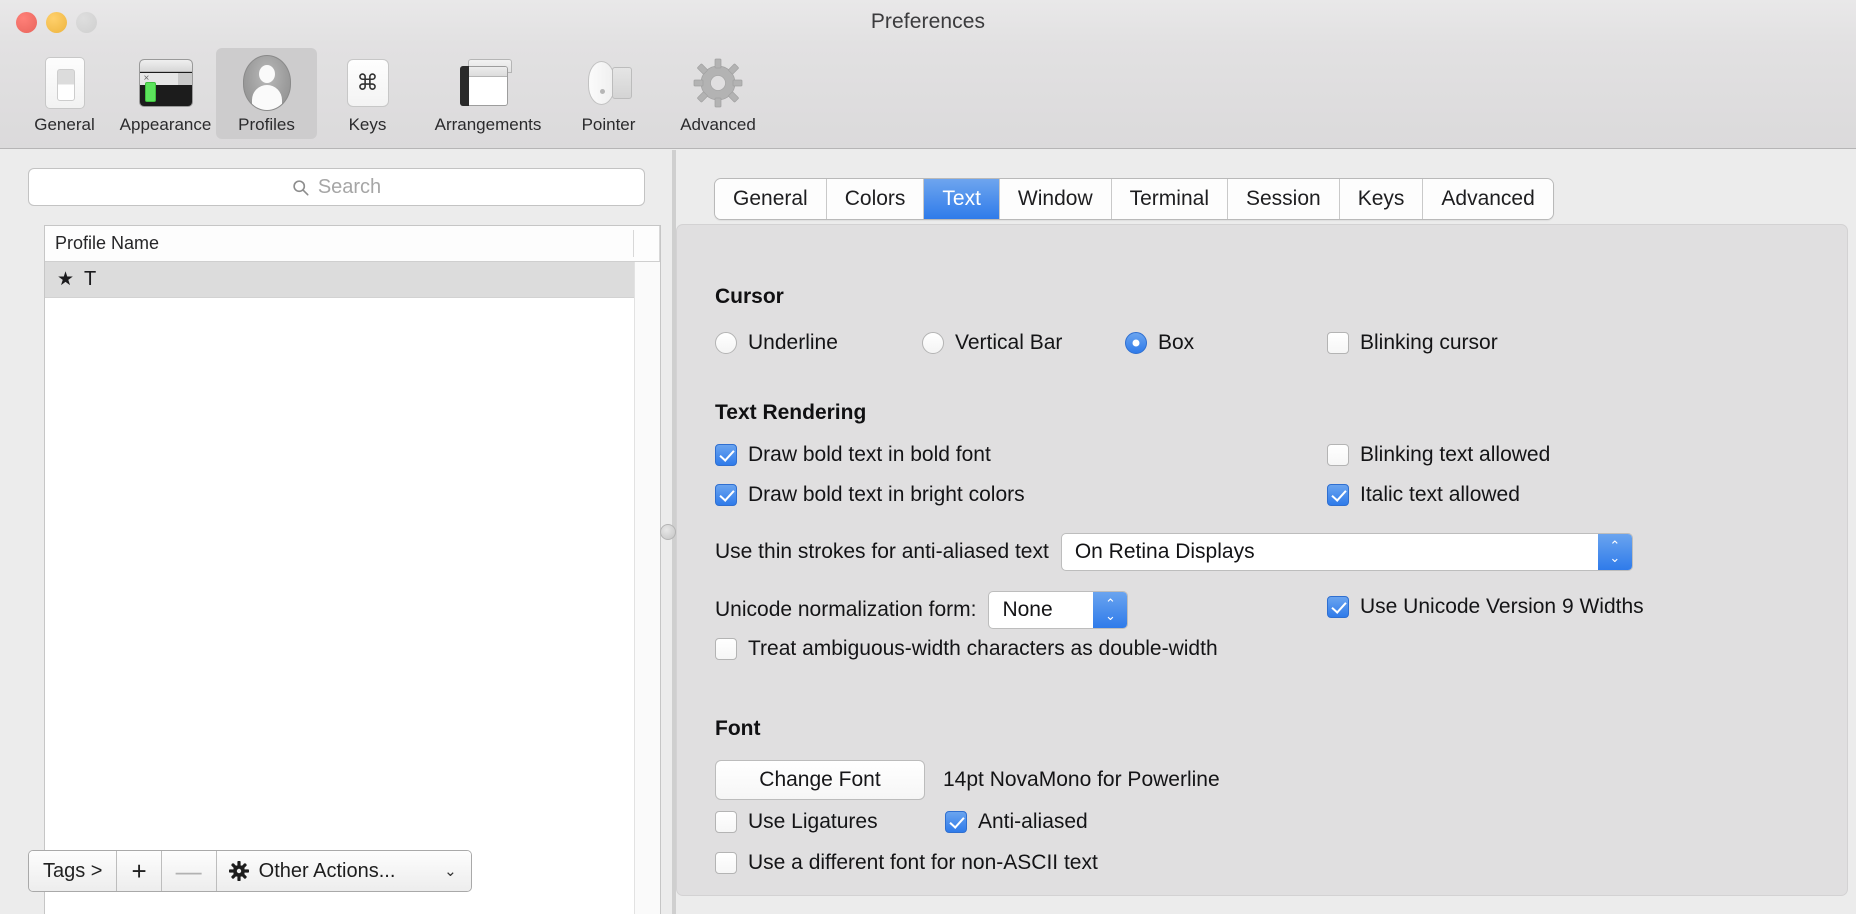 This screenshot has width=1856, height=914. I want to click on label-vertical-bar: Vertical Bar, so click(1009, 342).